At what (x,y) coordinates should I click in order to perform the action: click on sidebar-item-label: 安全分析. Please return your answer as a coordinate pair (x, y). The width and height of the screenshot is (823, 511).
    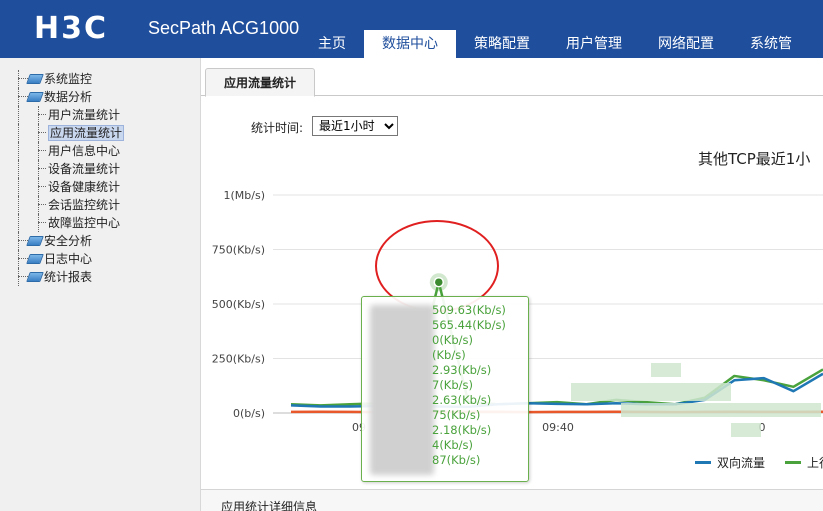
    Looking at the image, I should click on (68, 241).